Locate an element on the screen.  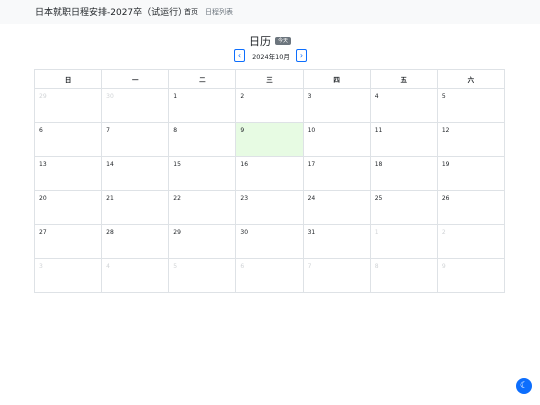
weekday-header: 日 is located at coordinates (68, 79).